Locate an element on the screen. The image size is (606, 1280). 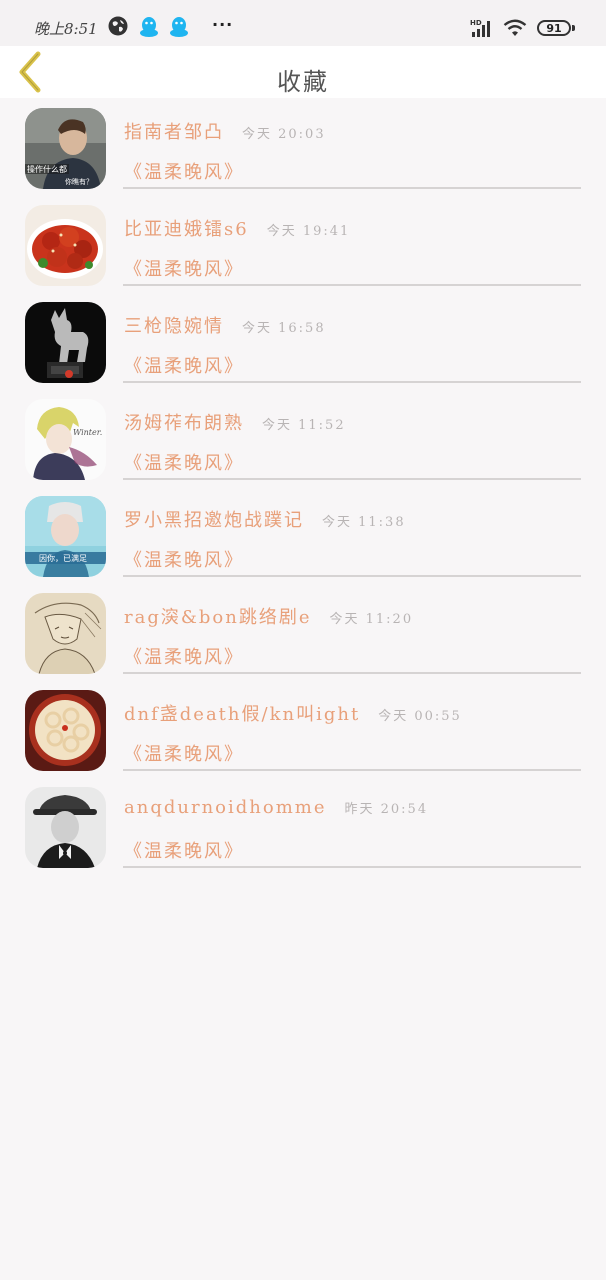
favorite-item: 因你，已满足 罗小黑招邀炮战蹼记 今天 11:38 《温柔晚风》 is located at coordinates (303, 534).